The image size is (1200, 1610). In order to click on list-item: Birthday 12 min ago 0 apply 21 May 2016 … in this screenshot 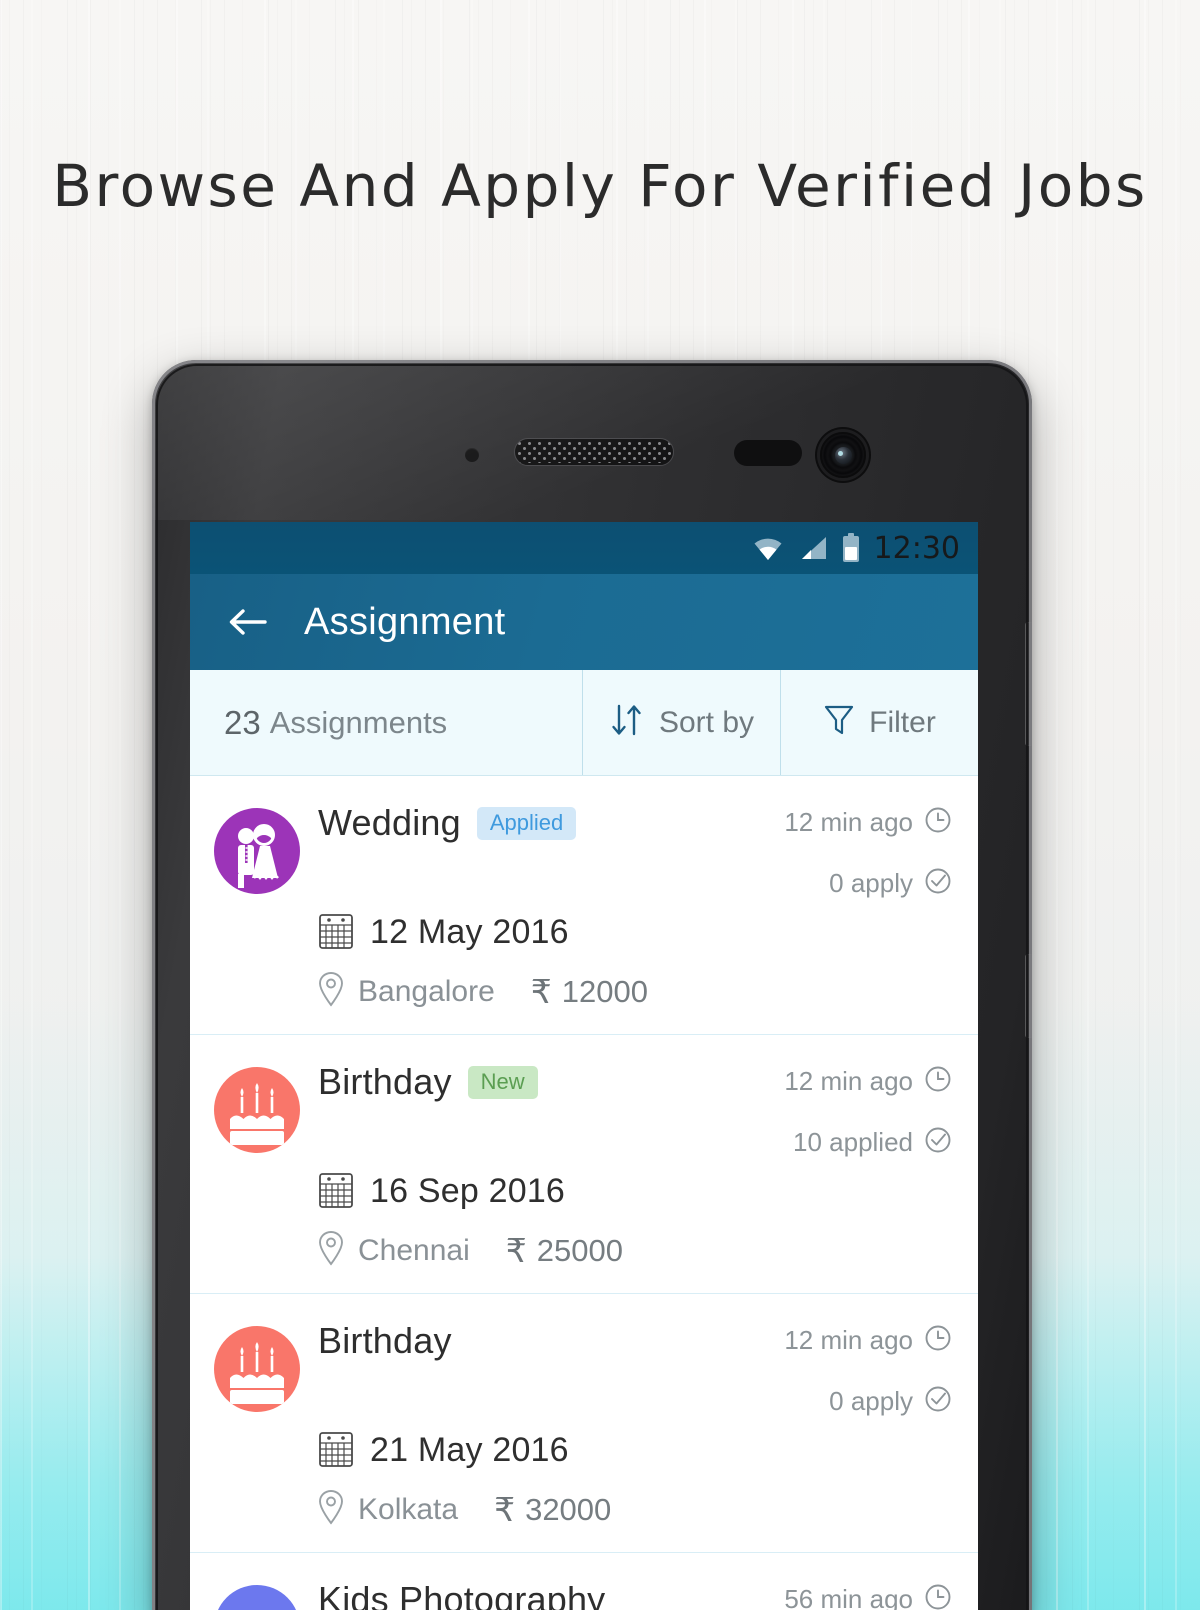, I will do `click(584, 1423)`.